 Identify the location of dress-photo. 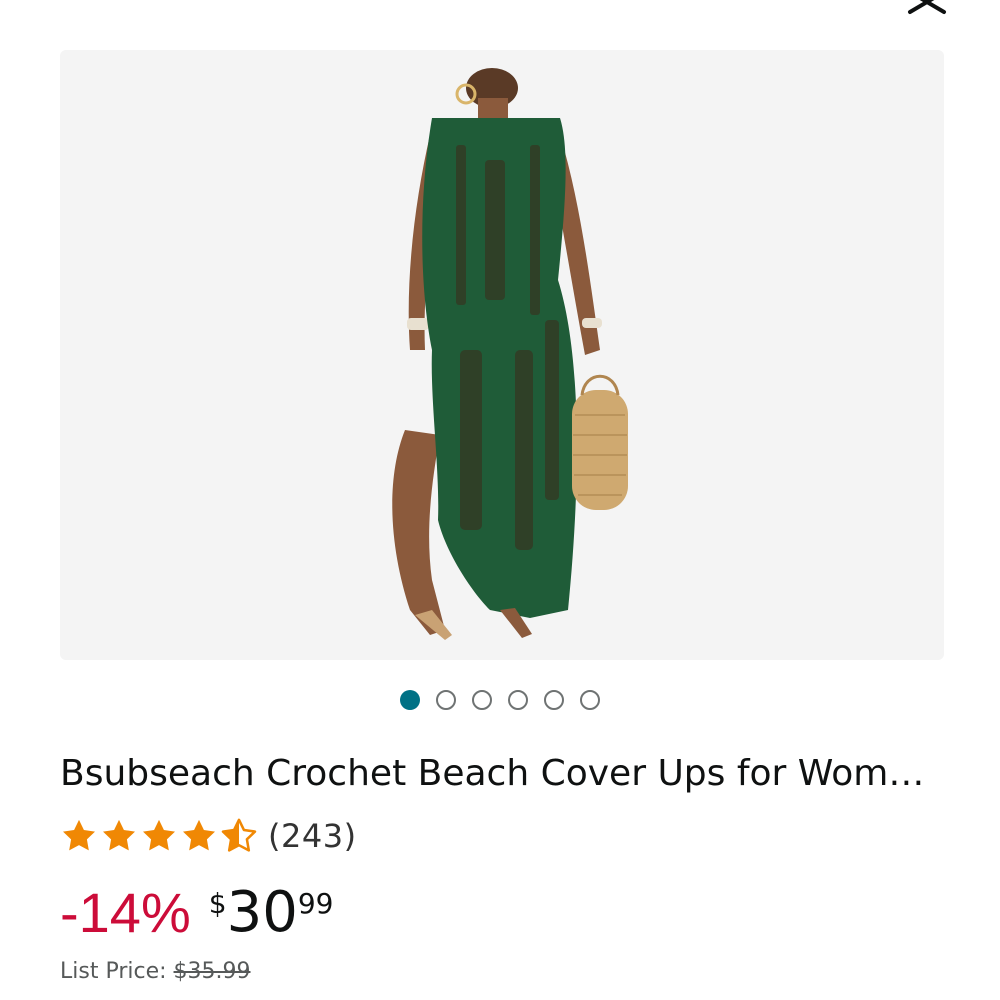
(510, 354).